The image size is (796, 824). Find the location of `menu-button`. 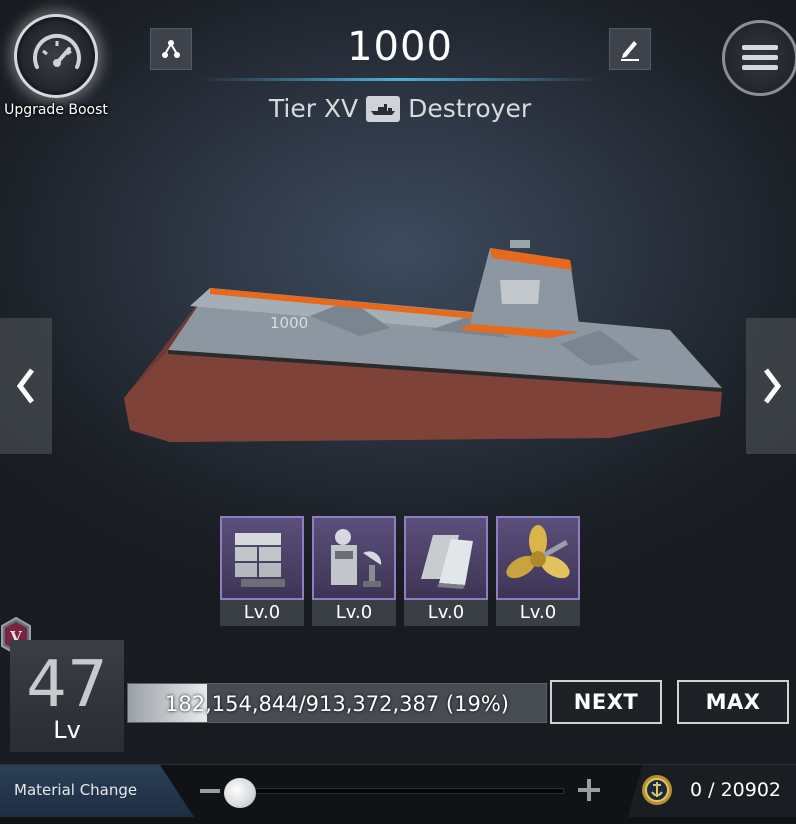

menu-button is located at coordinates (759, 58).